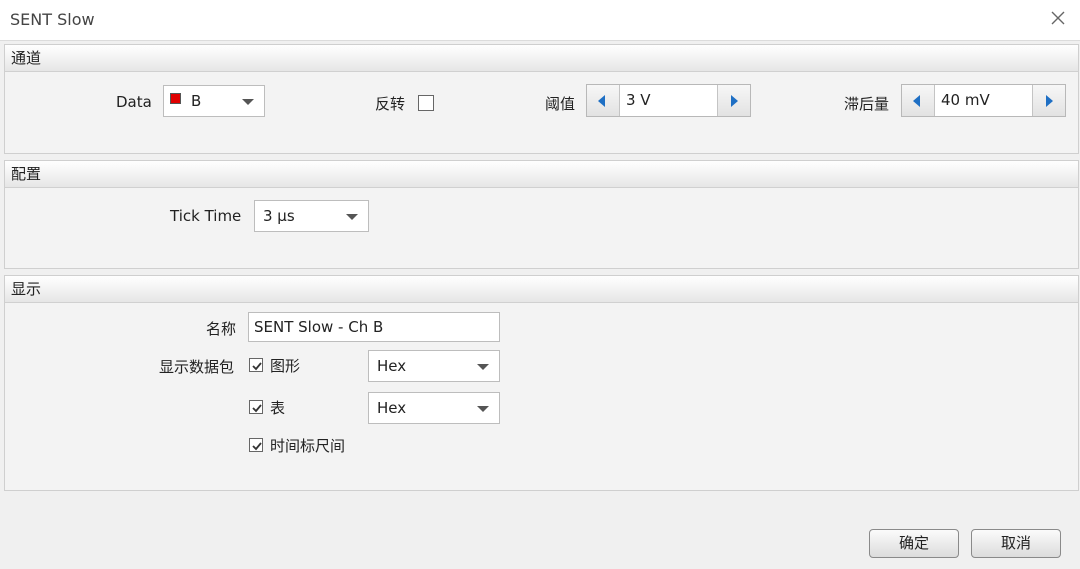 This screenshot has height=569, width=1080. What do you see at coordinates (221, 329) in the screenshot?
I see `name-label: 名称` at bounding box center [221, 329].